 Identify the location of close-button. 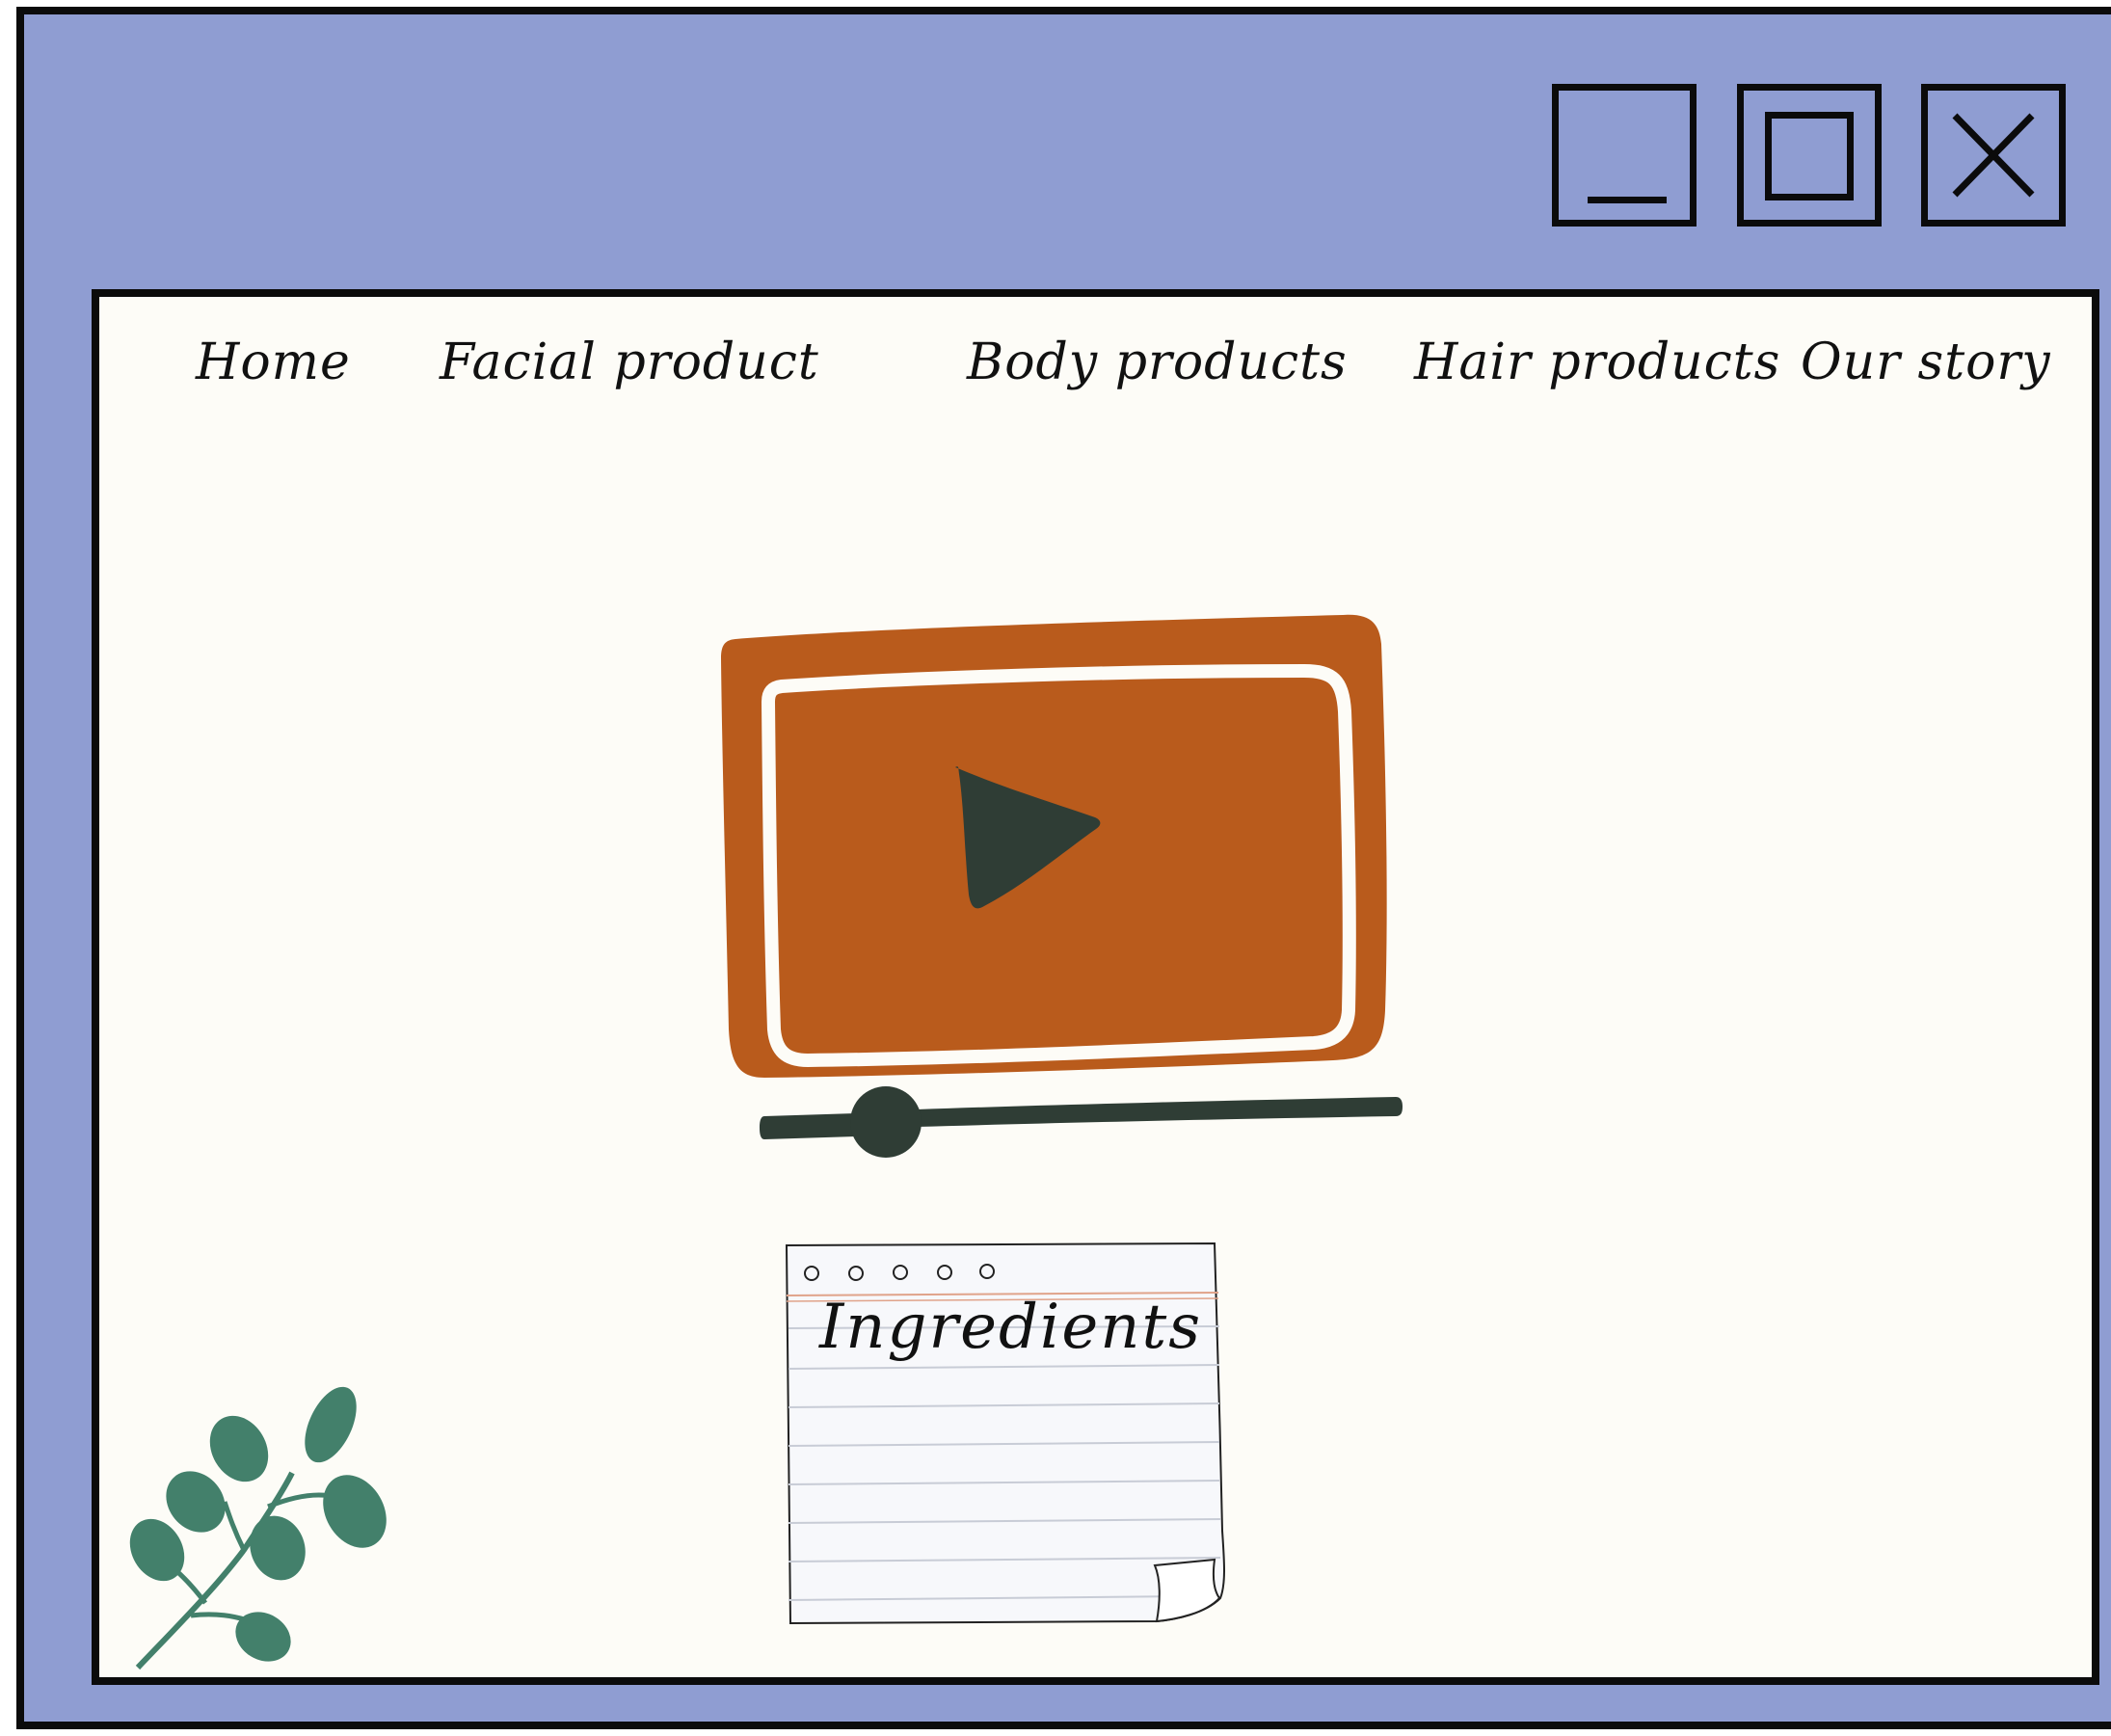
(1994, 155).